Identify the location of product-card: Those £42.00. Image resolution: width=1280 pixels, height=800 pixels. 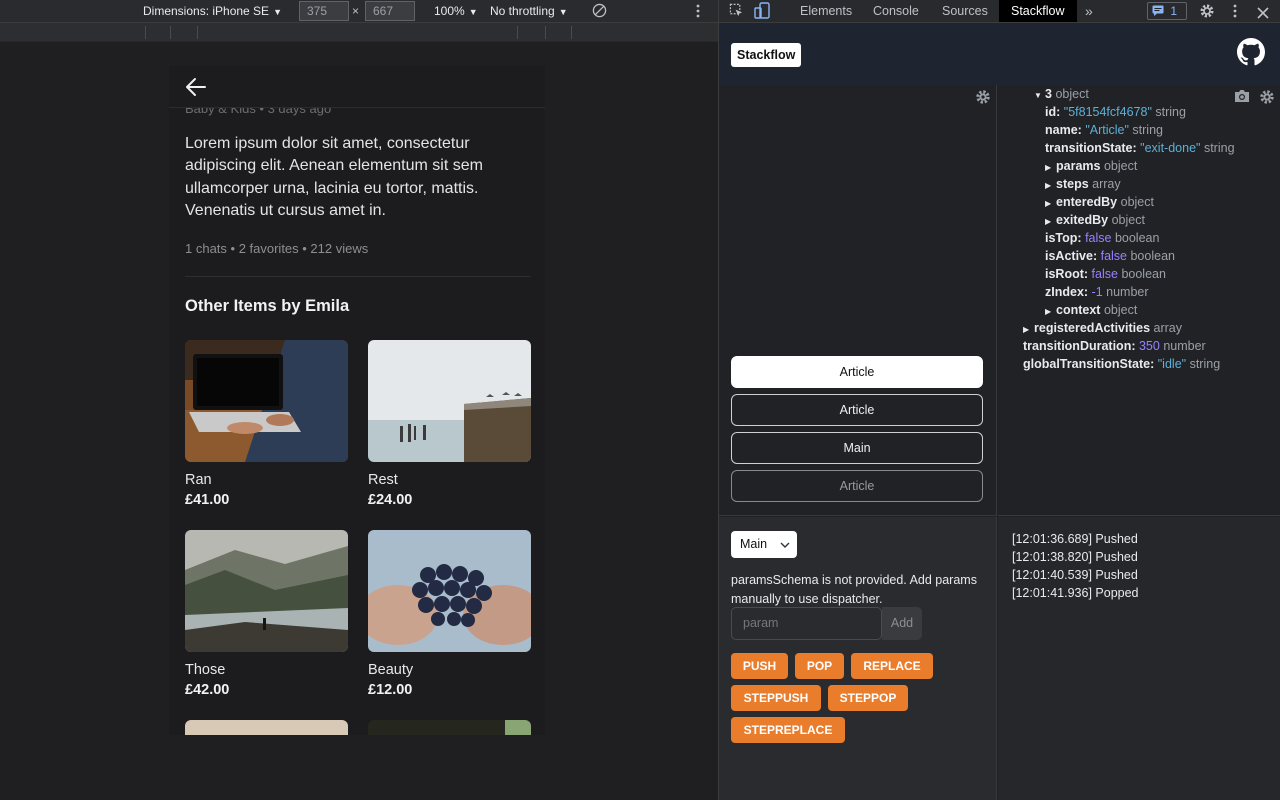
(266, 614).